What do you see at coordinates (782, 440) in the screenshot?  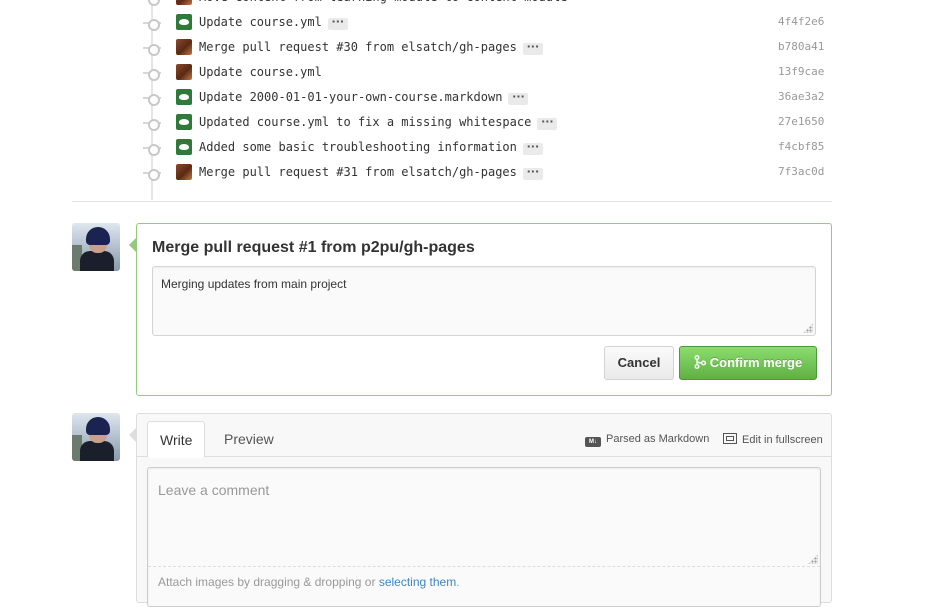 I see `fullscreen-label: Edit in fullscreen` at bounding box center [782, 440].